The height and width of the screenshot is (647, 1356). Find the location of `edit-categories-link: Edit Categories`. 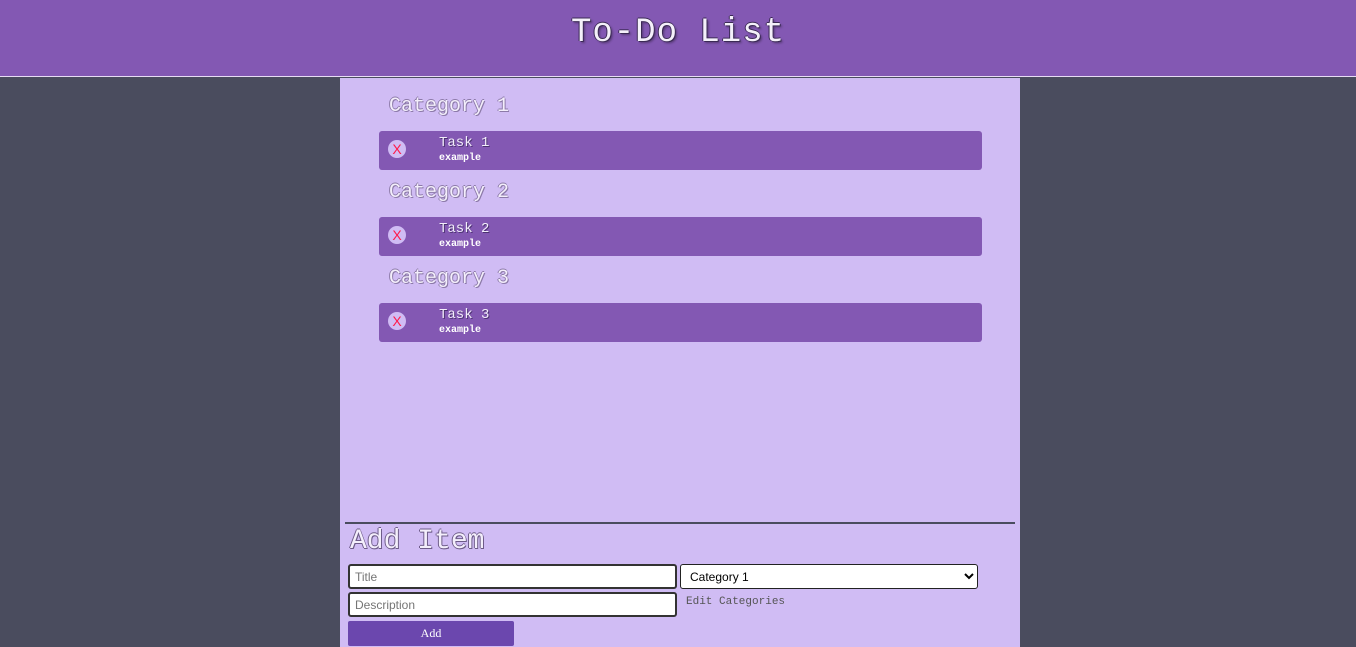

edit-categories-link: Edit Categories is located at coordinates (735, 602).